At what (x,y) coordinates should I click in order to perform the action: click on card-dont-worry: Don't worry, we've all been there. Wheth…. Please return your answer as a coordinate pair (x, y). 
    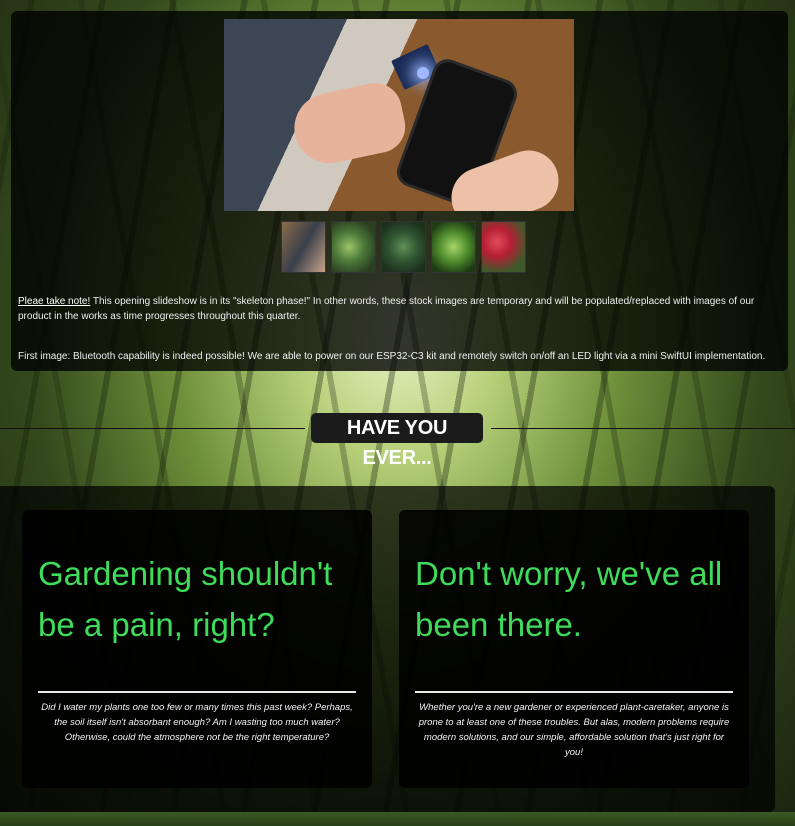
    Looking at the image, I should click on (574, 649).